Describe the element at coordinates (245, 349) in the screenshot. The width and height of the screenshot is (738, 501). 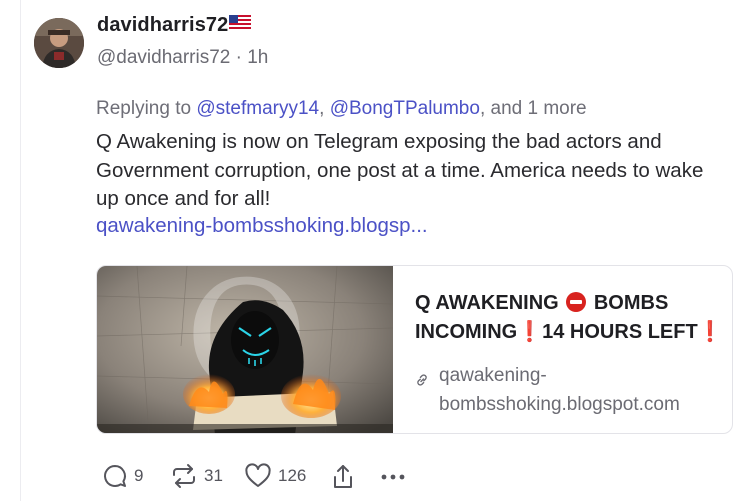
I see `card-image: Q` at that location.